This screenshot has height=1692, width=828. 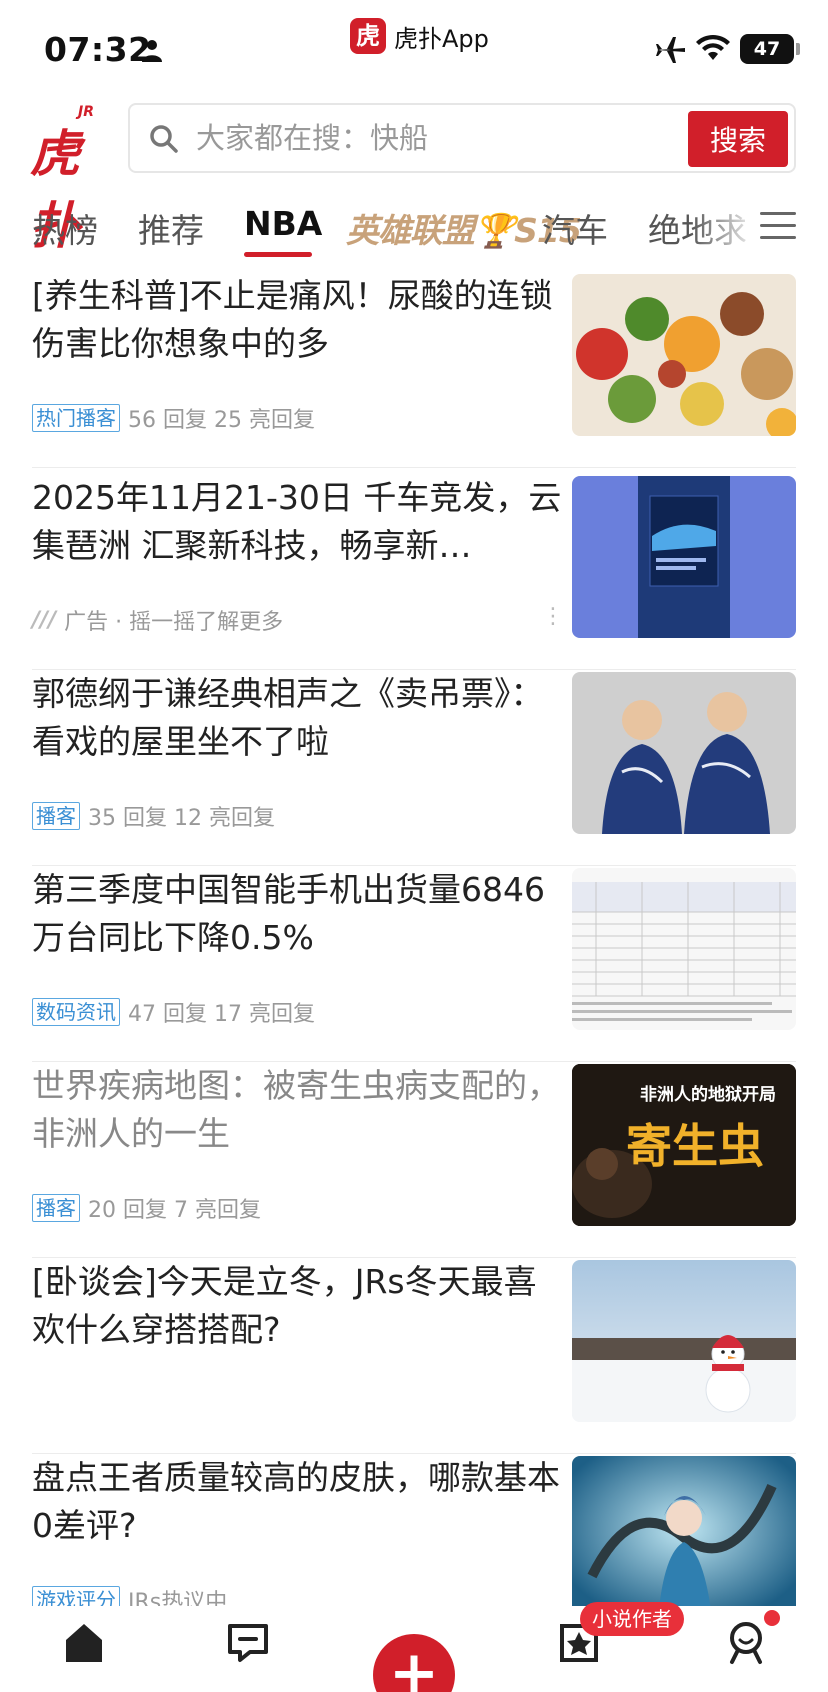 I want to click on item-title: [卧谈会]今天是立冬，JRs冬天最喜欢什么穿搭搭配?, so click(x=284, y=1305).